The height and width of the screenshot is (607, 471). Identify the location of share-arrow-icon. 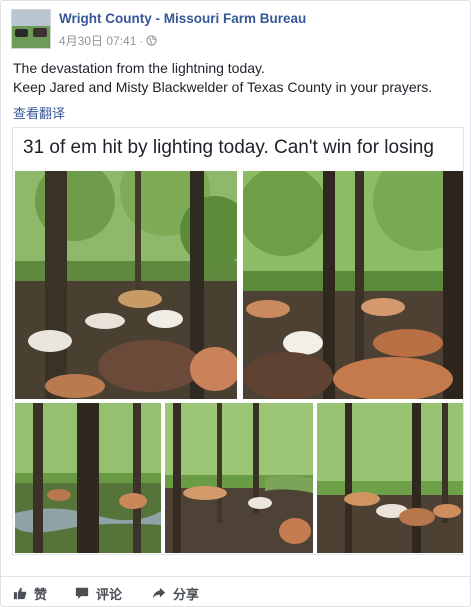
(159, 593).